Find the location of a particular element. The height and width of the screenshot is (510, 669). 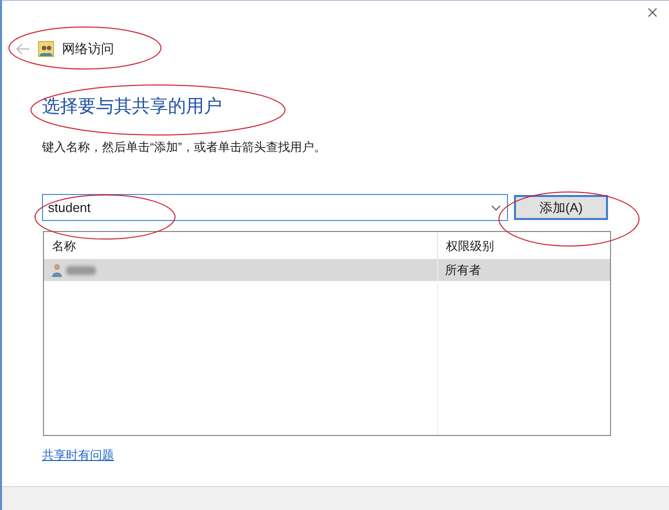

page-heading: 选择要与其共享的用户 is located at coordinates (132, 106).